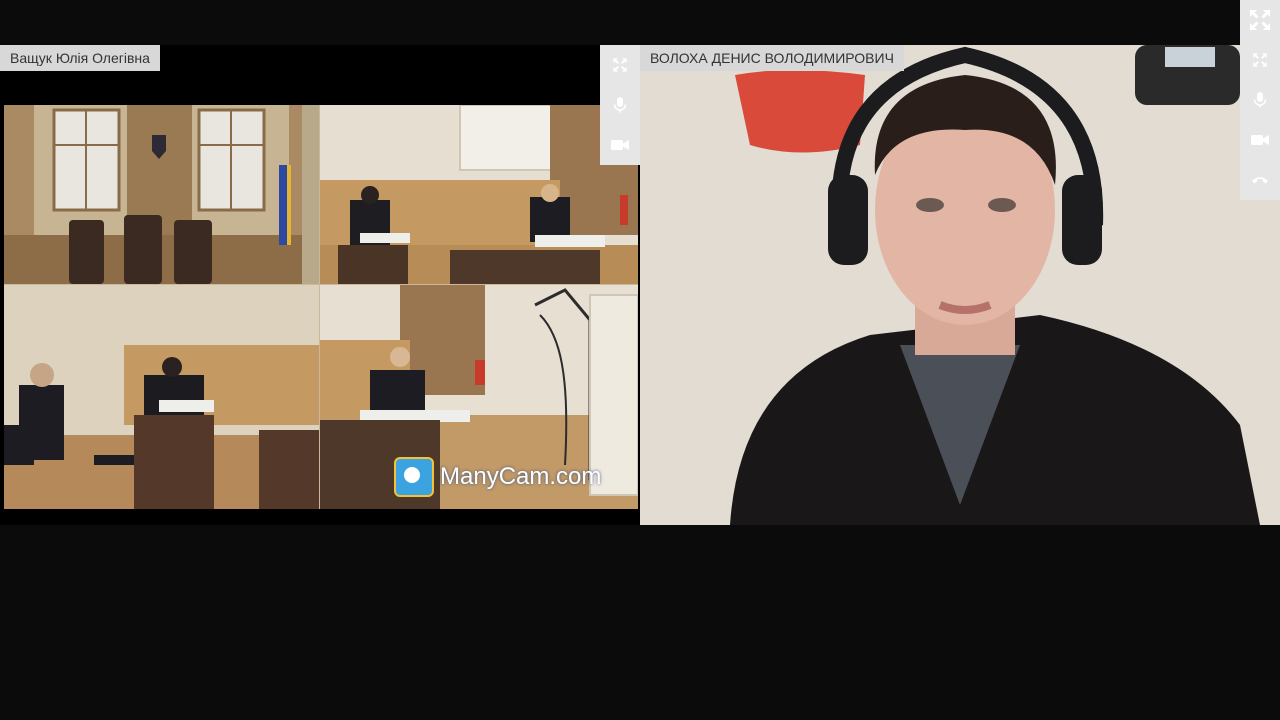 The image size is (1280, 720). Describe the element at coordinates (80, 58) in the screenshot. I see `participant-name-label: Ващук Юлія Олегівна` at that location.